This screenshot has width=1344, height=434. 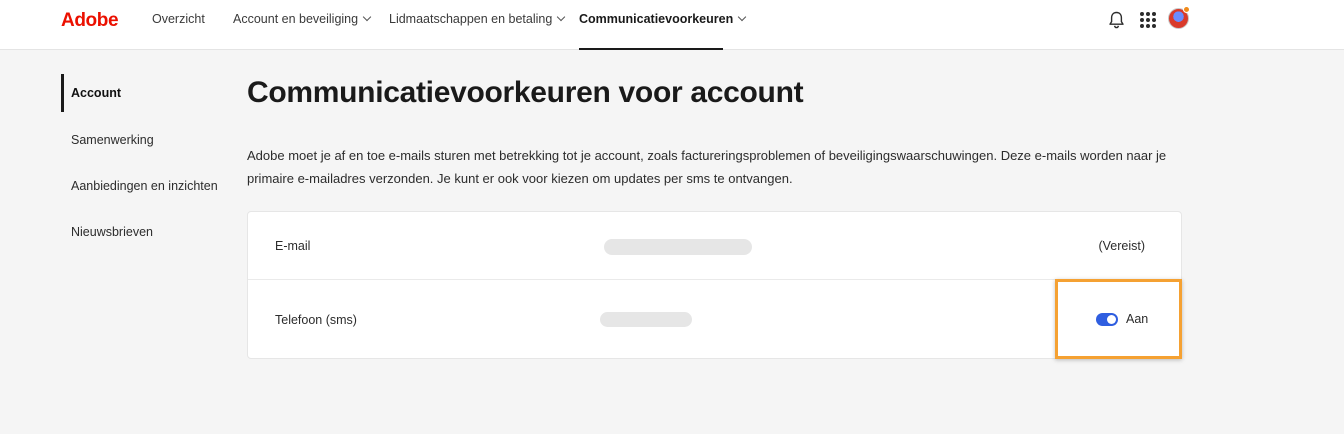 What do you see at coordinates (525, 92) in the screenshot?
I see `page-title: Communicatievoorkeuren voor account` at bounding box center [525, 92].